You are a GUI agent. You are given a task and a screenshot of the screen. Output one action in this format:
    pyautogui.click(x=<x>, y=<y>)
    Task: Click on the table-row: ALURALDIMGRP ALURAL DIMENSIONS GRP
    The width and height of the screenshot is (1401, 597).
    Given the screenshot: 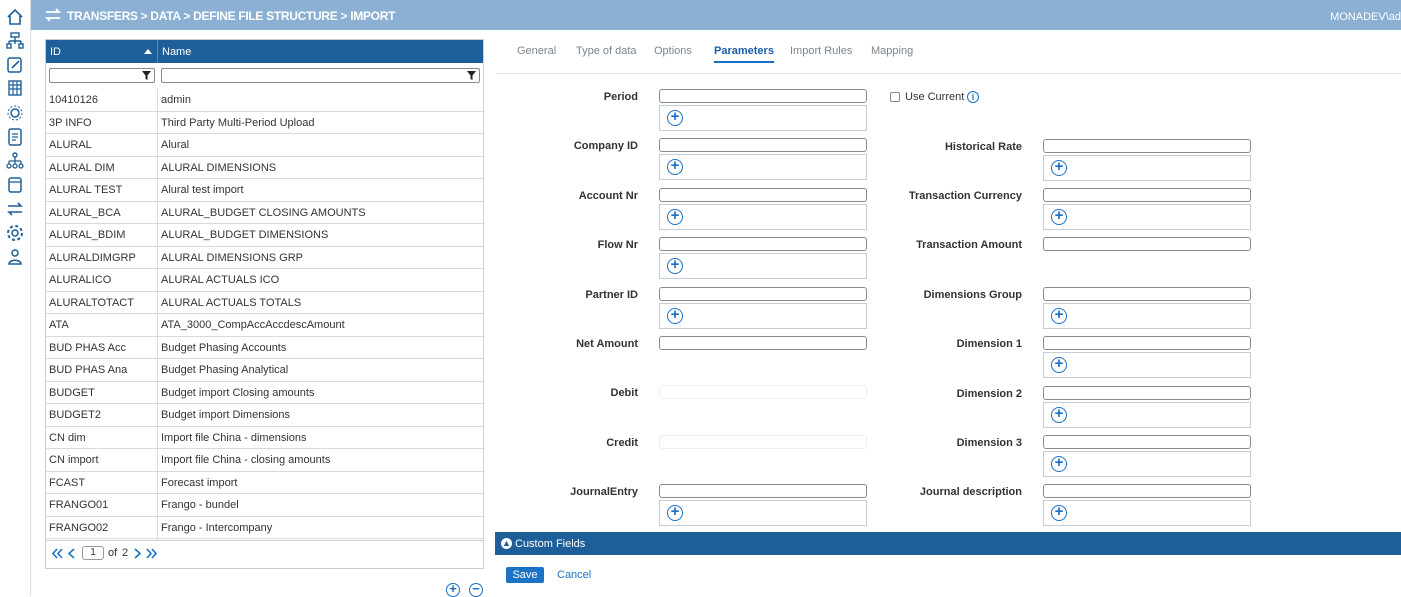 What is the action you would take?
    pyautogui.click(x=264, y=258)
    